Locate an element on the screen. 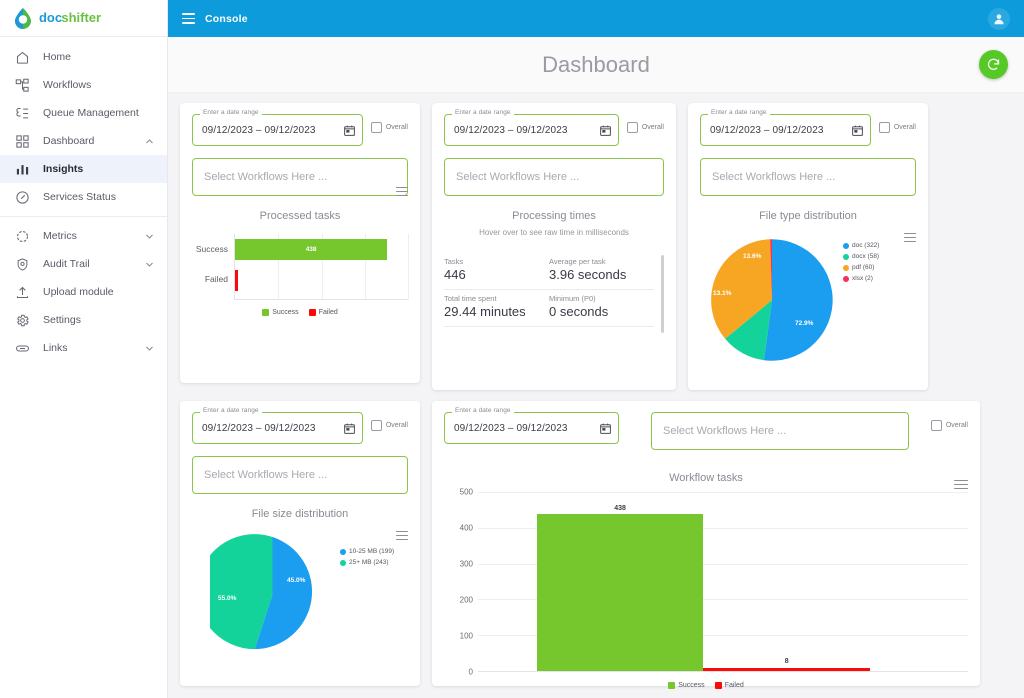 The image size is (1024, 698). refresh-icon is located at coordinates (993, 64).